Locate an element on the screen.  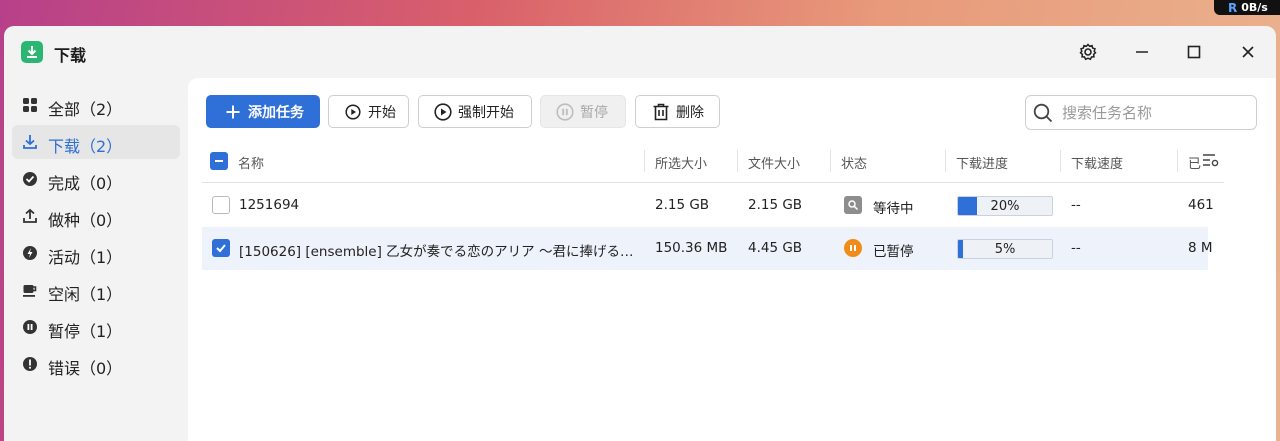
waiting-status-icon is located at coordinates (853, 205).